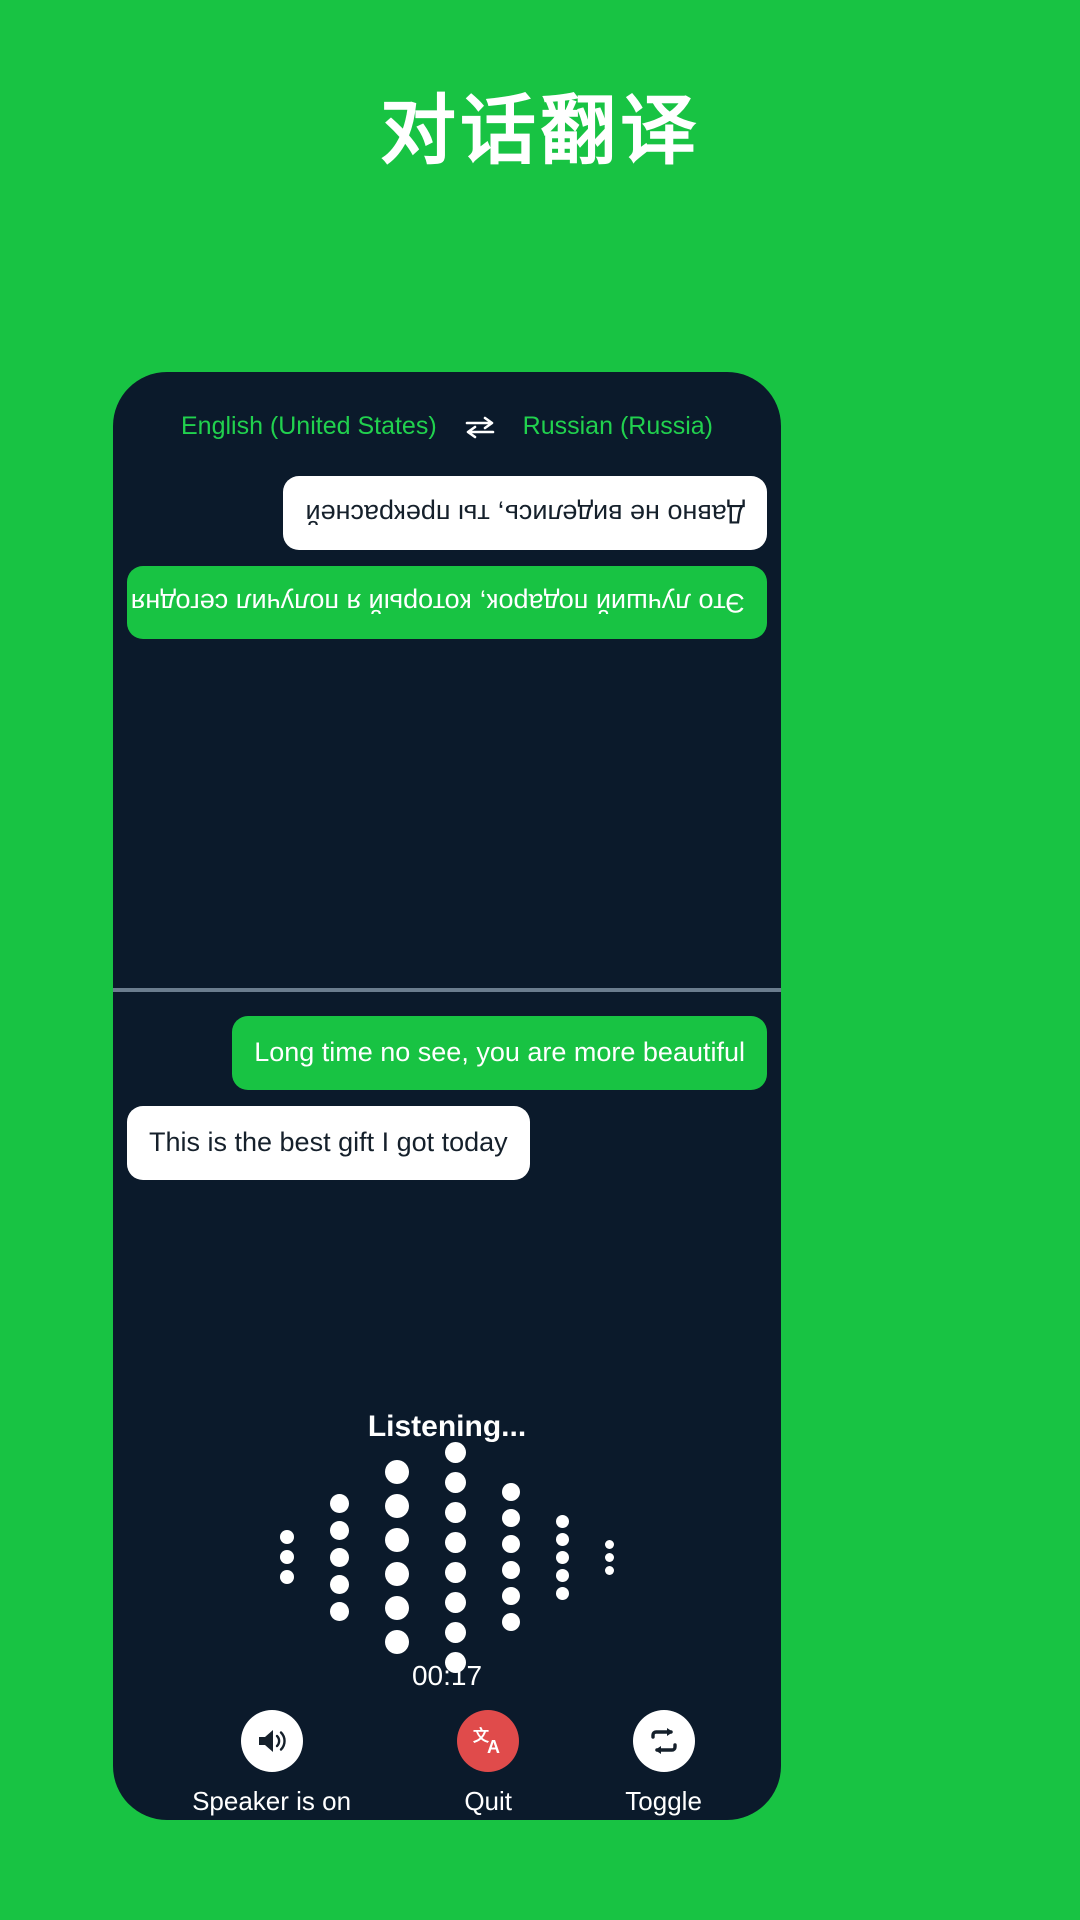 Image resolution: width=1080 pixels, height=1920 pixels. Describe the element at coordinates (499, 1053) in the screenshot. I see `message-bubble: Long time no see, you are more beautiful` at that location.